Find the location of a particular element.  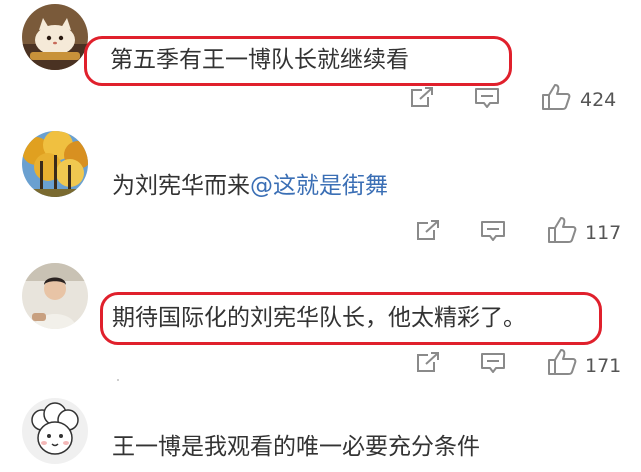

autumn-trees-avatar is located at coordinates (55, 164).